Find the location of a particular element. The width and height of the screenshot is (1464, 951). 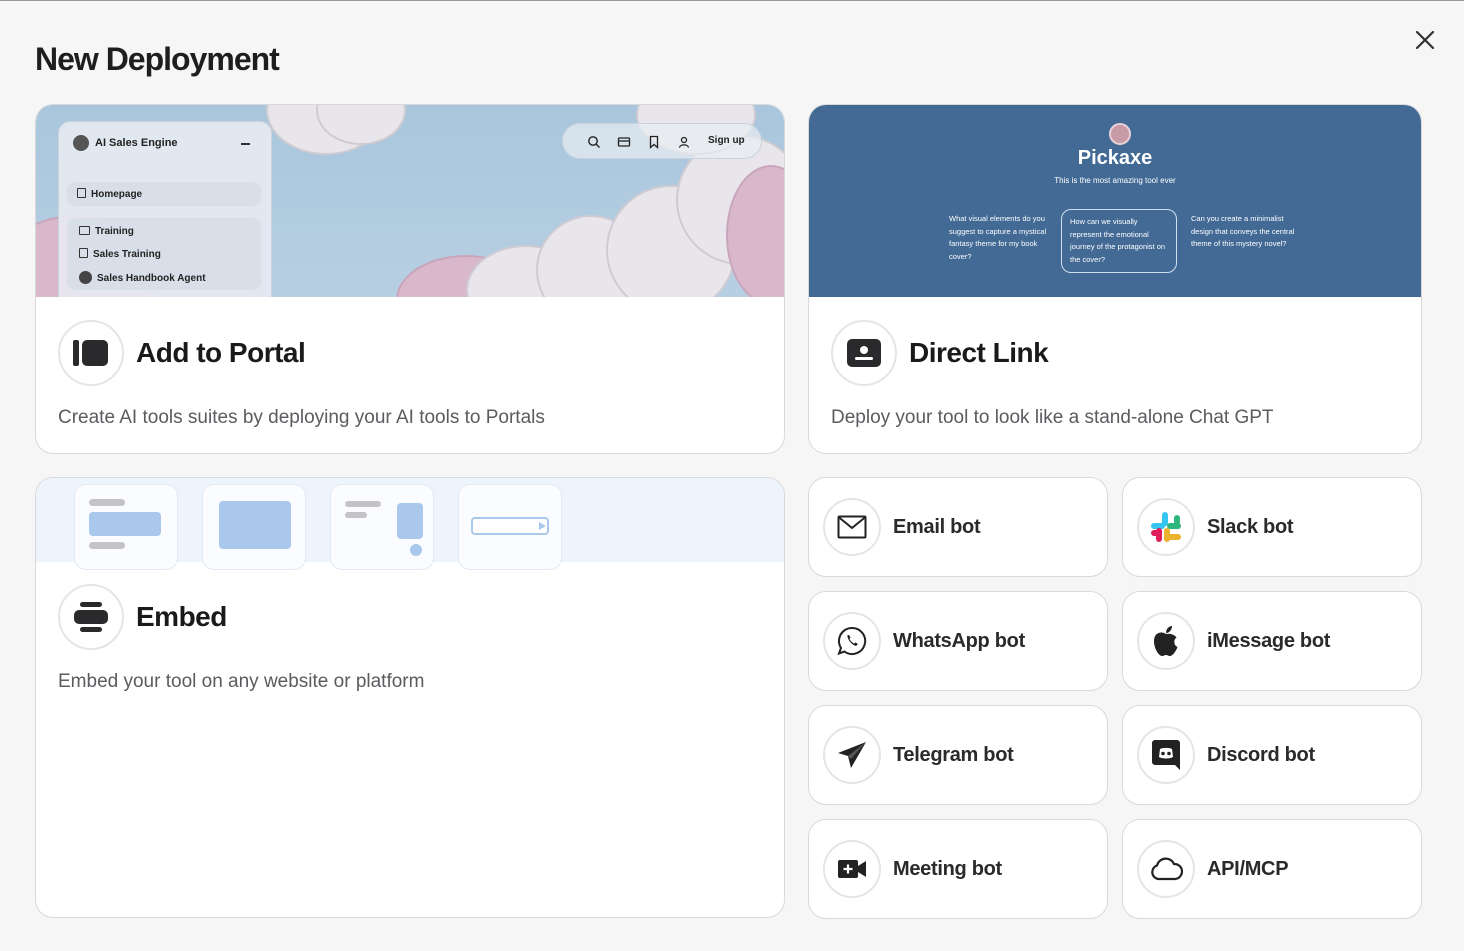

folder-icon is located at coordinates (84, 230).